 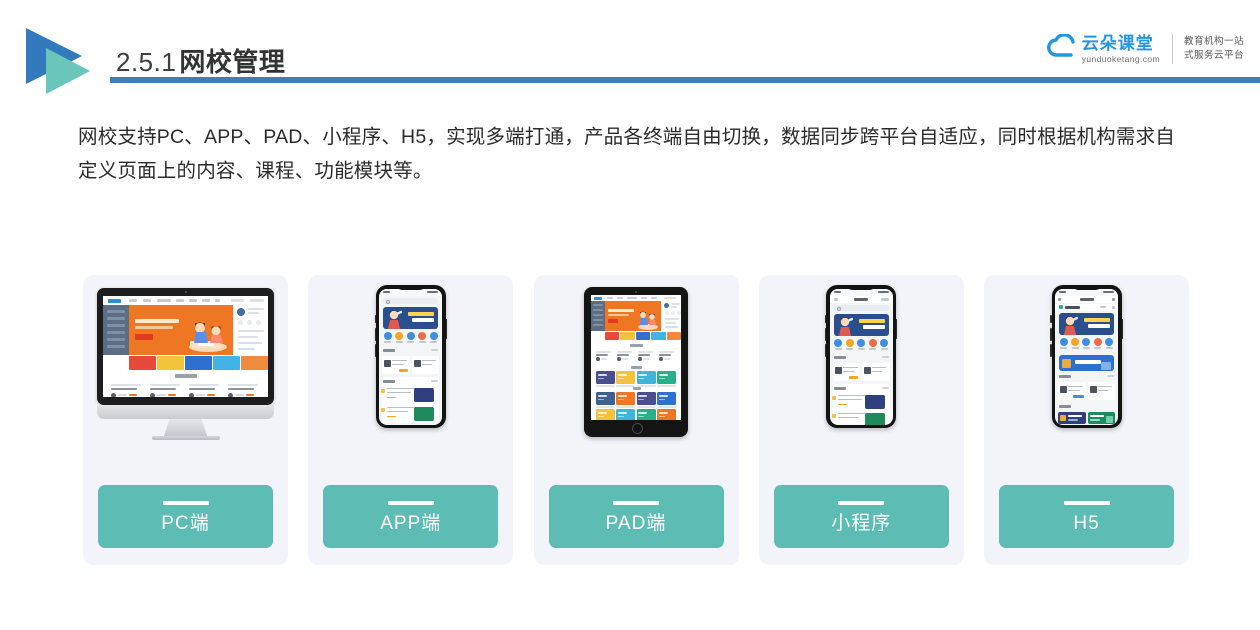 I want to click on device-label-h5: H5, so click(x=1086, y=516).